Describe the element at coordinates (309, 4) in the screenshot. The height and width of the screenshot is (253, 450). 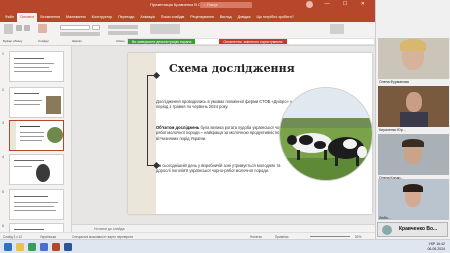
I see `user-avatar` at that location.